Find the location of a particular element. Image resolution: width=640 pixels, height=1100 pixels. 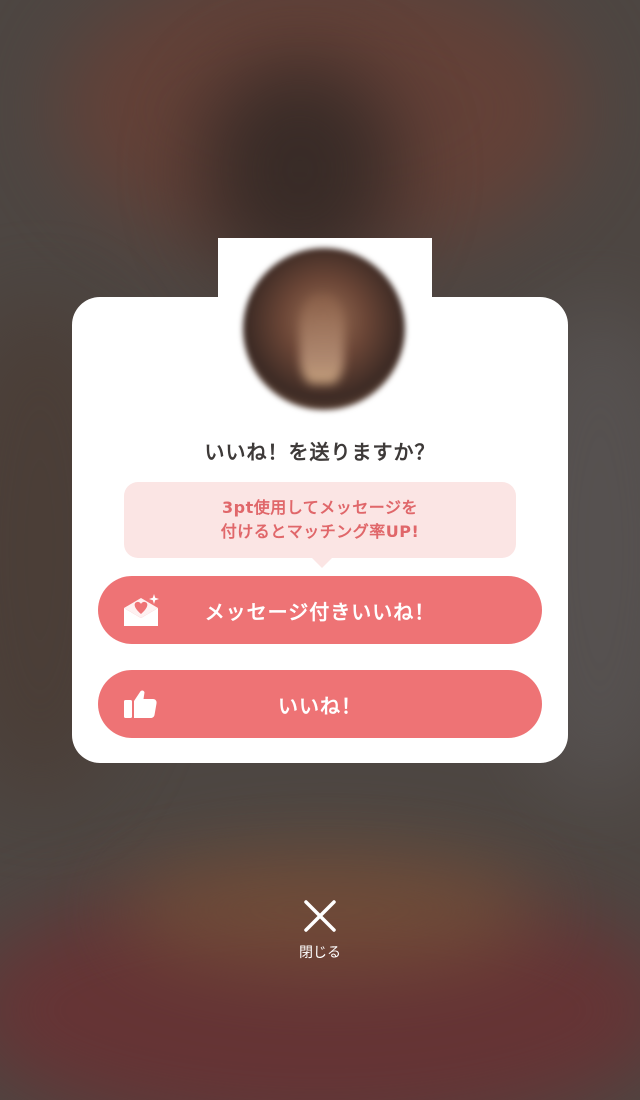

avatar-photo-detail is located at coordinates (322, 340).